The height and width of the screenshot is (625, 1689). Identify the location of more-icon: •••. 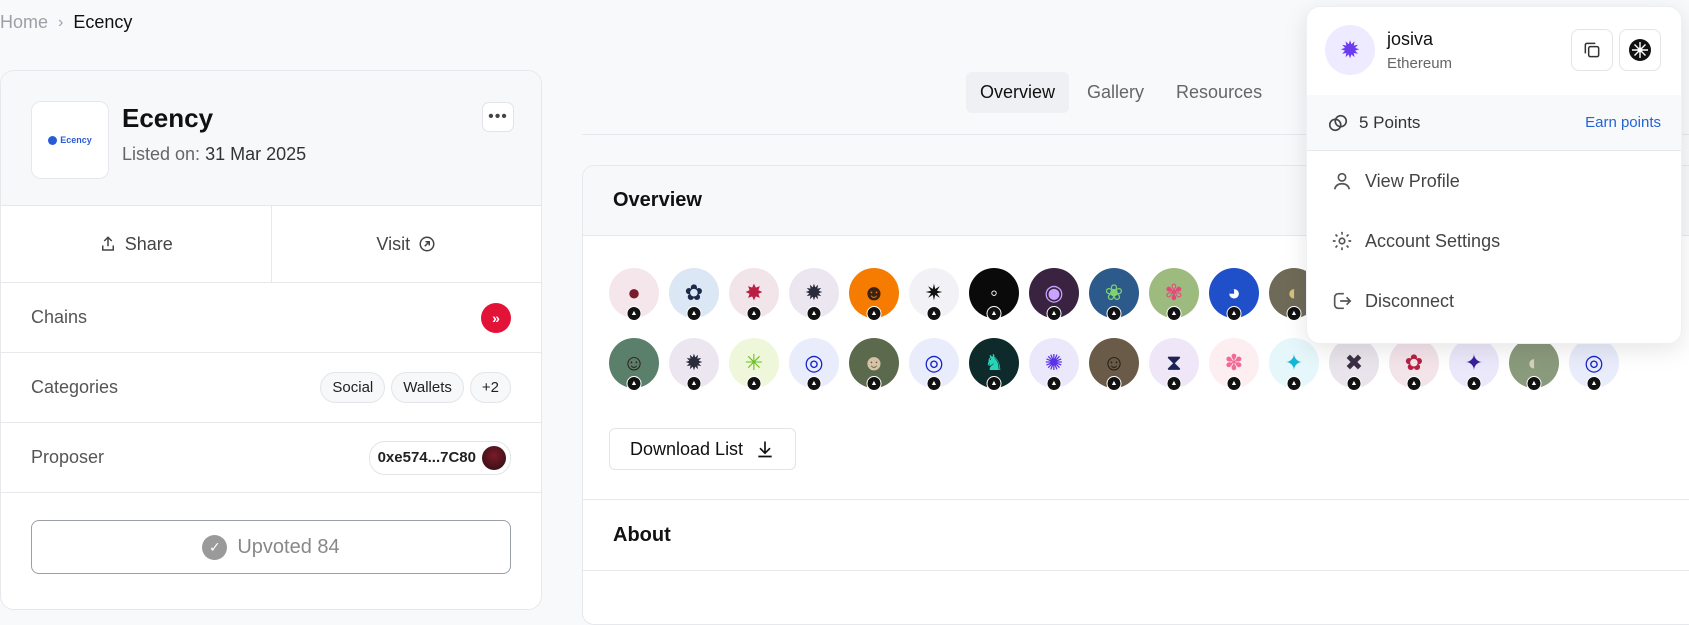
(498, 116).